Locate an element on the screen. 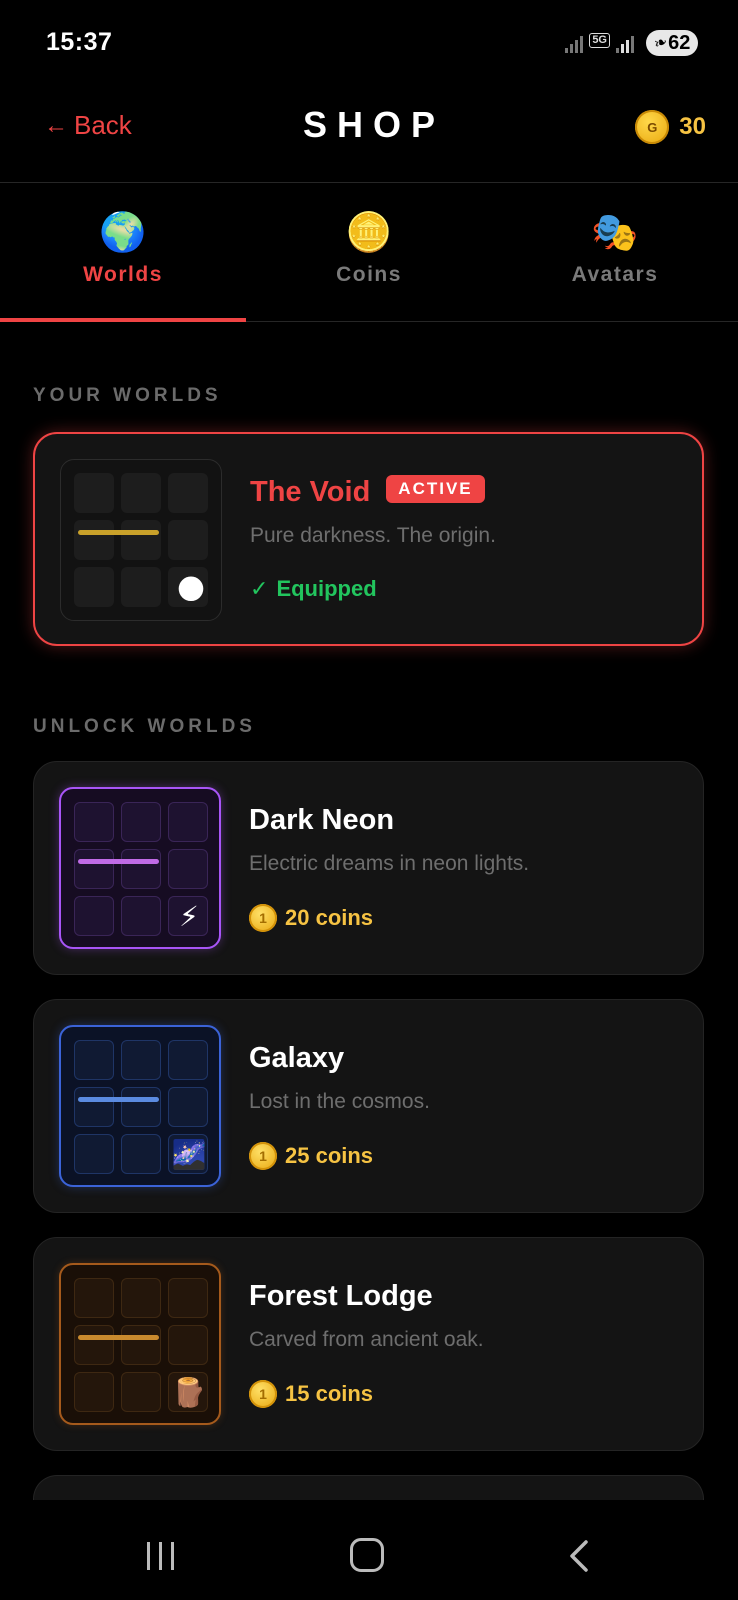 The width and height of the screenshot is (738, 1600). status-indicators: 5G ❧ 62 is located at coordinates (631, 43).